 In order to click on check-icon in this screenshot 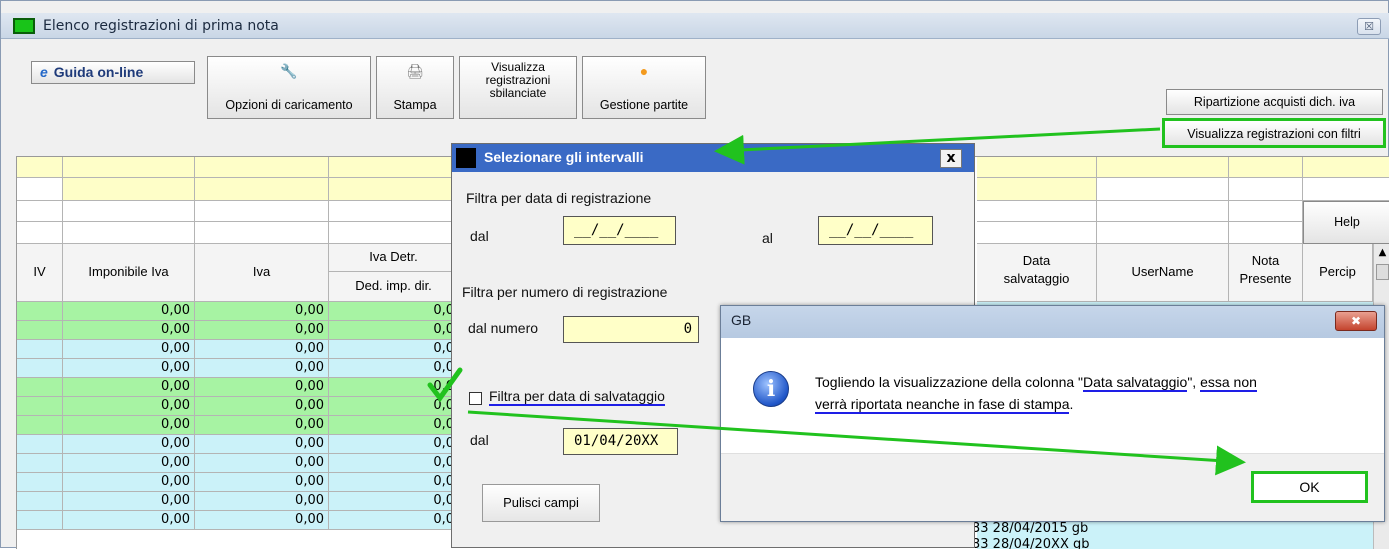, I will do `click(445, 385)`.